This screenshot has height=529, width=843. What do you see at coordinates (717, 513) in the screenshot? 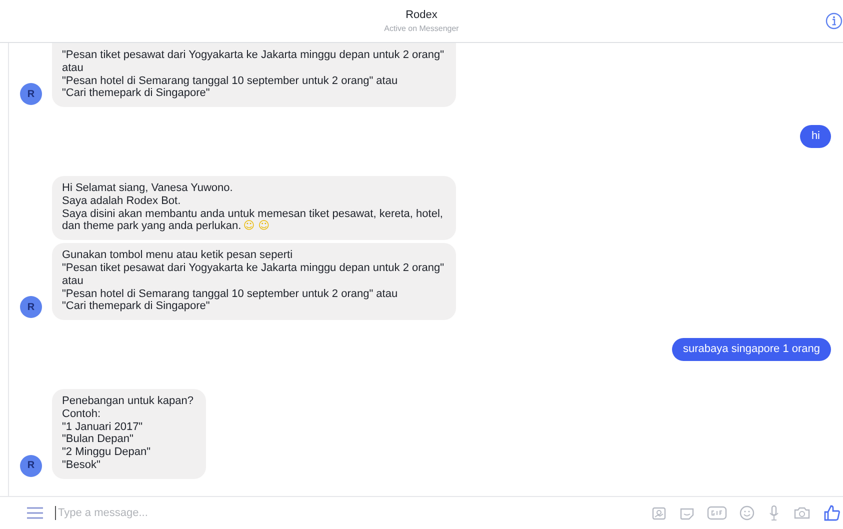
I see `gif-icon` at bounding box center [717, 513].